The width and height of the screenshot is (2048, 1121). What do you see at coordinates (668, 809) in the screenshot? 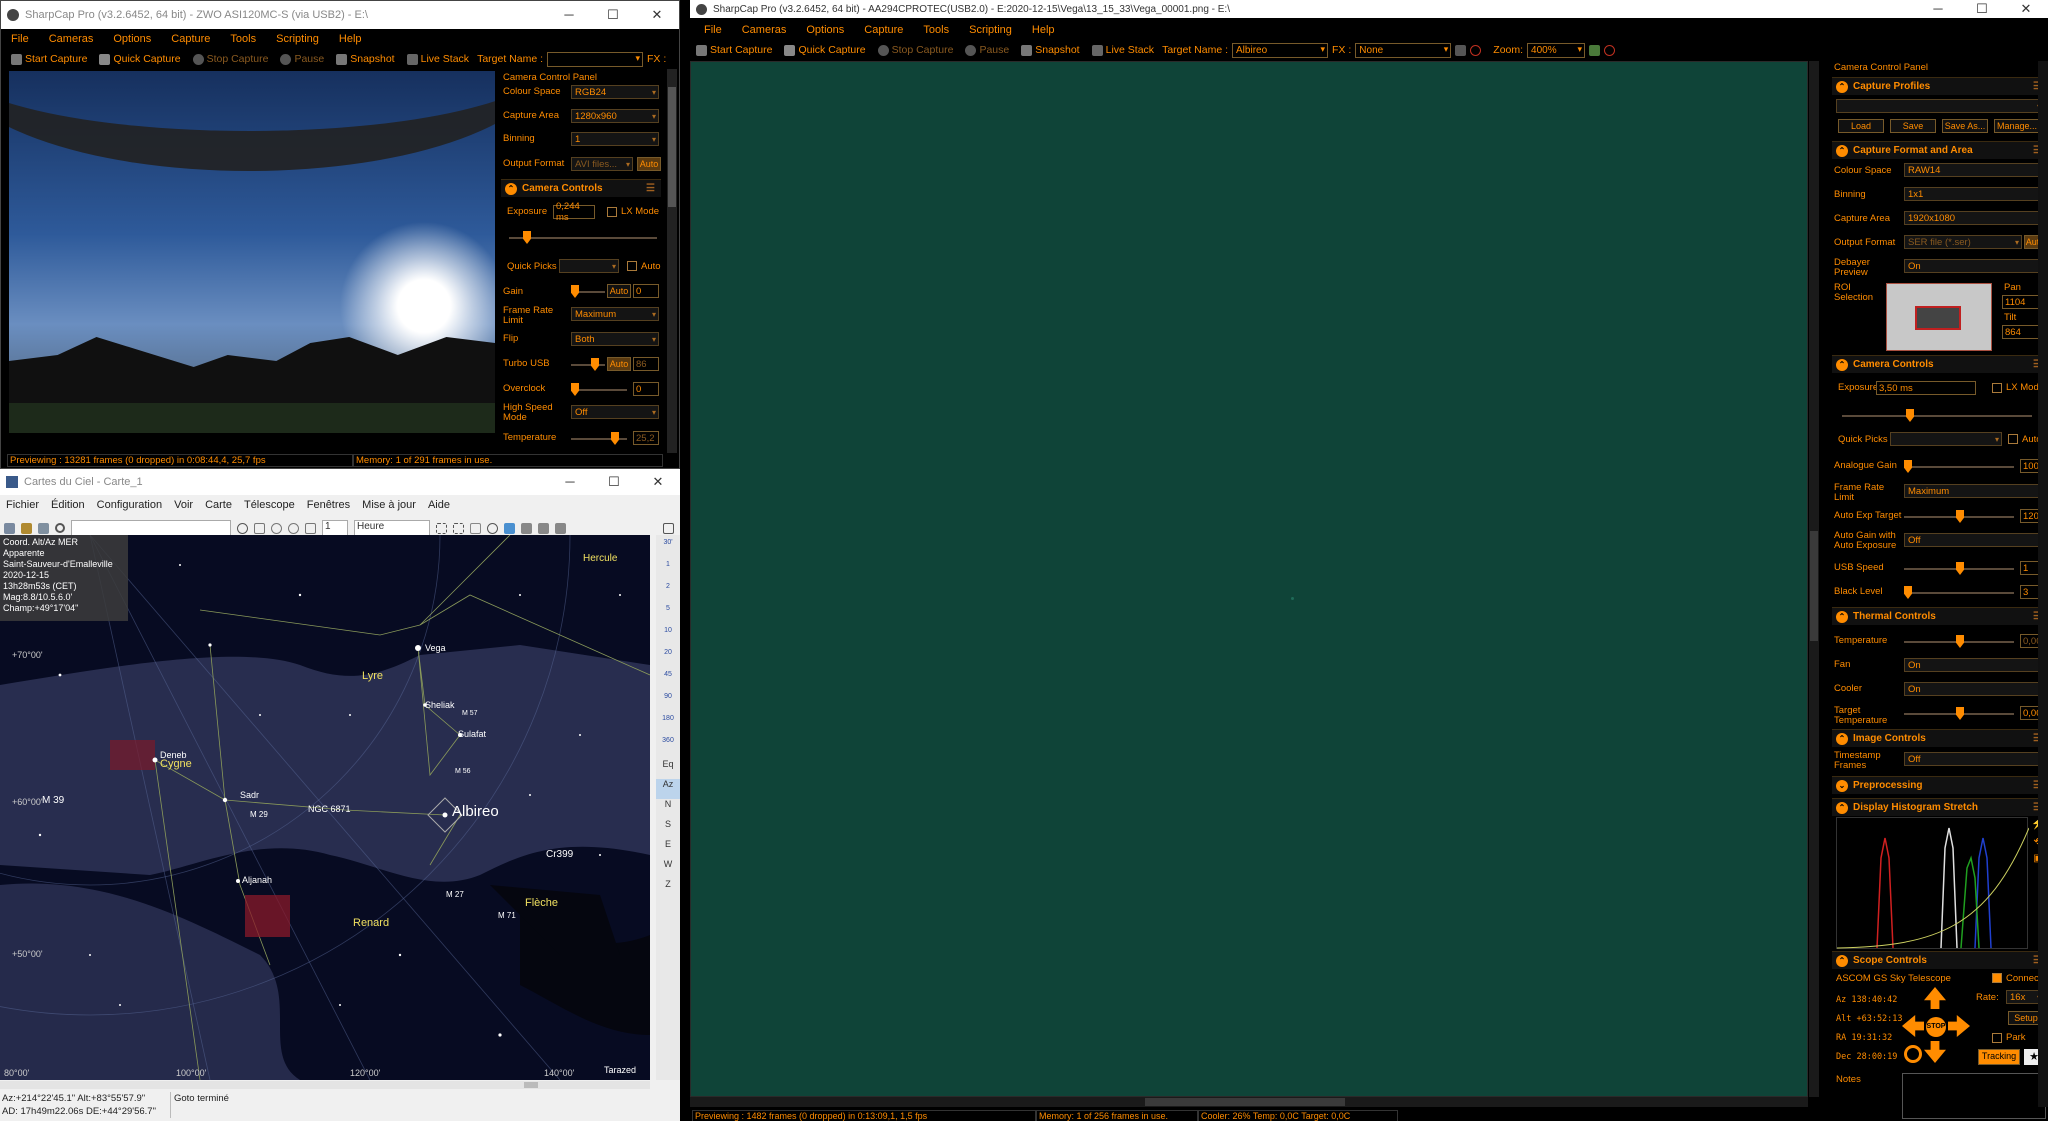
I see `north-button: N` at bounding box center [668, 809].